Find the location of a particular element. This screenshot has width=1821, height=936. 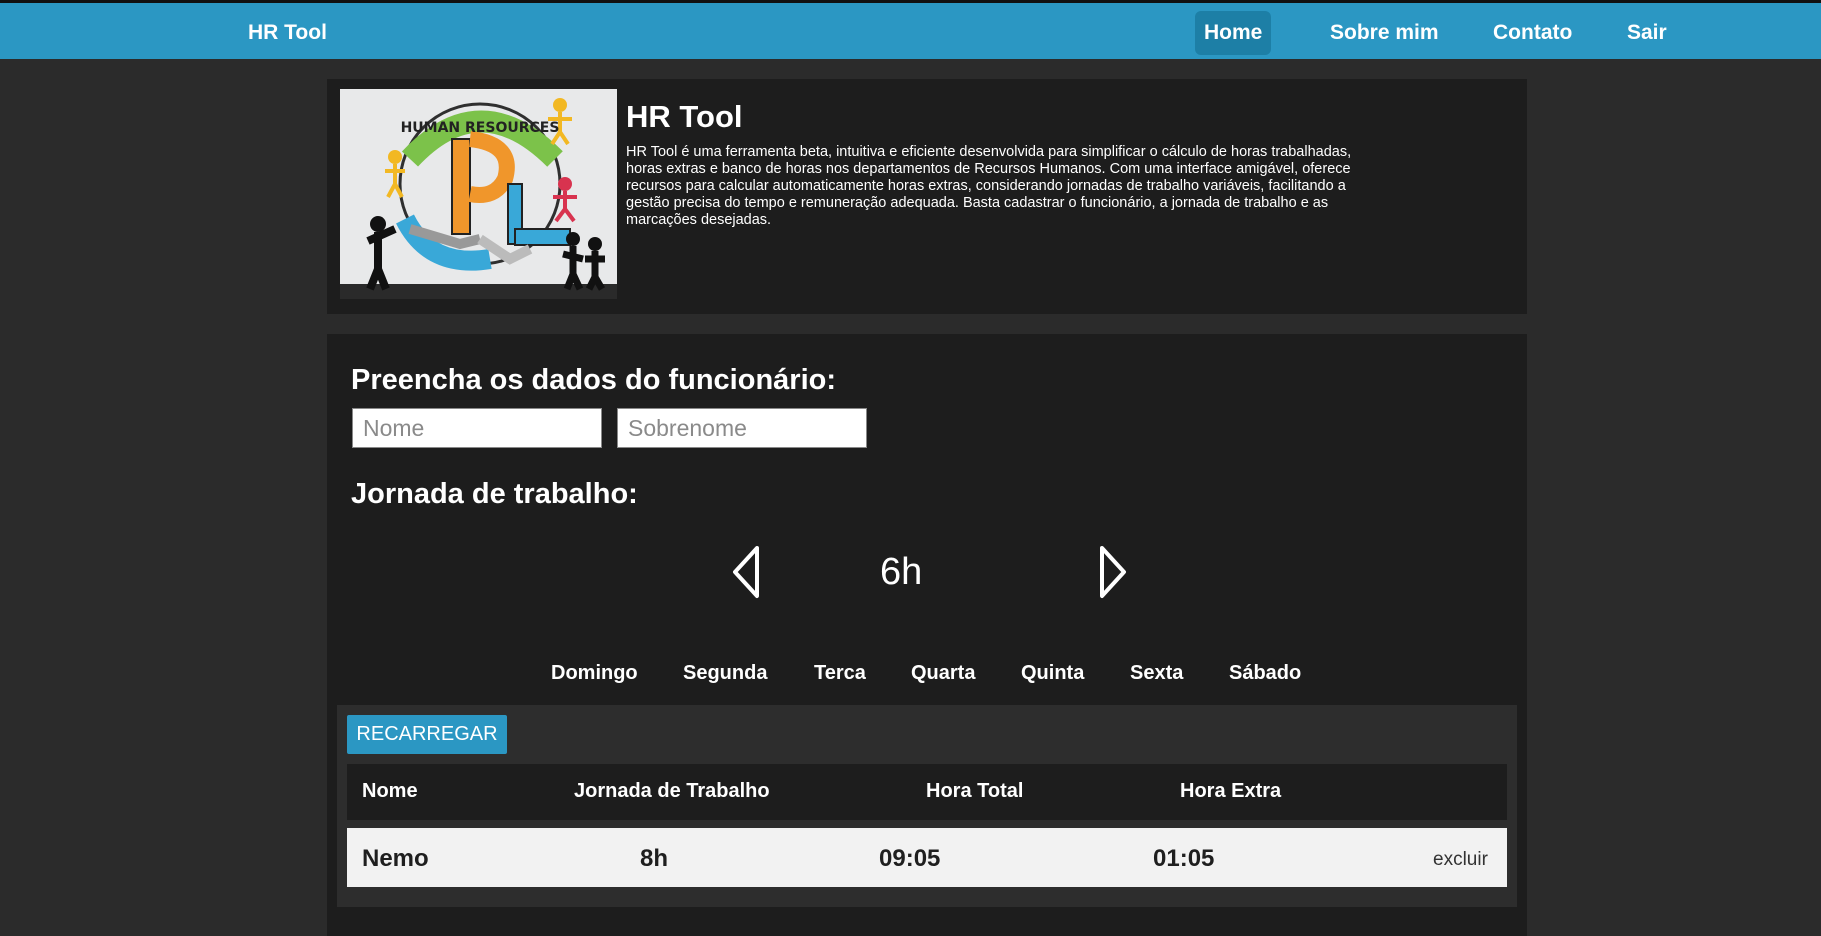

hours-value: 6h is located at coordinates (901, 572).